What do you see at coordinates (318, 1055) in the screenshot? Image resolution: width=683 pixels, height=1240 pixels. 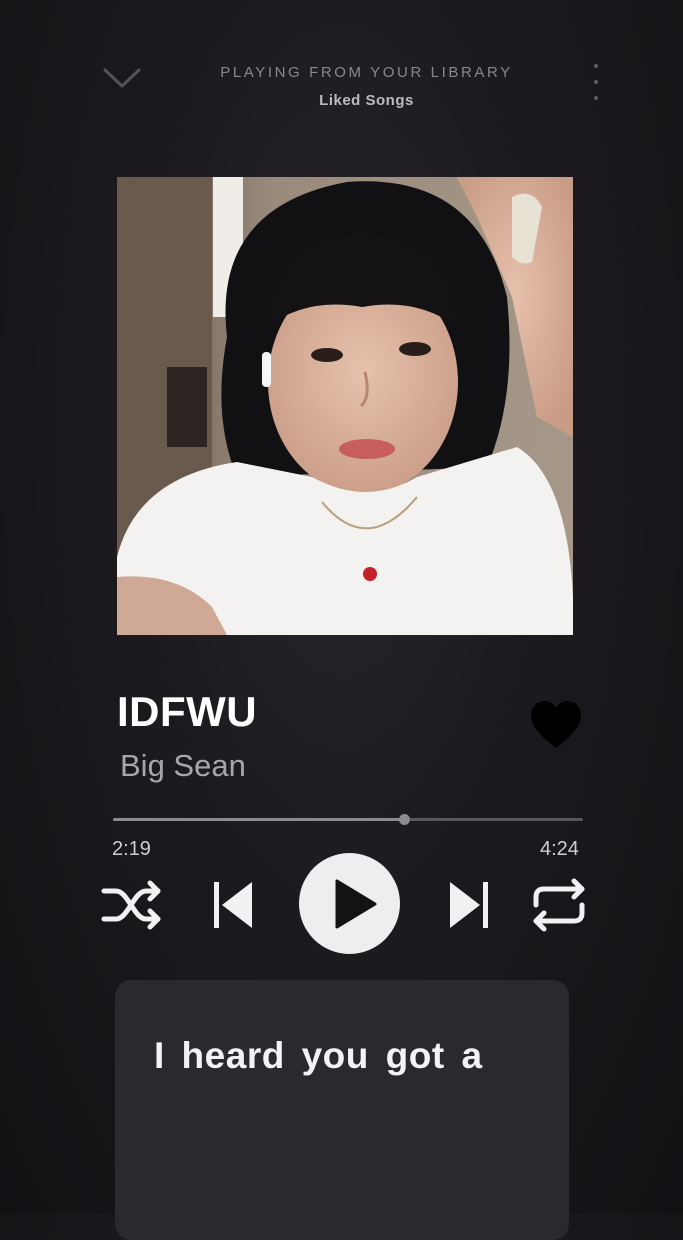 I see `lyric-current-line: I heard you got a` at bounding box center [318, 1055].